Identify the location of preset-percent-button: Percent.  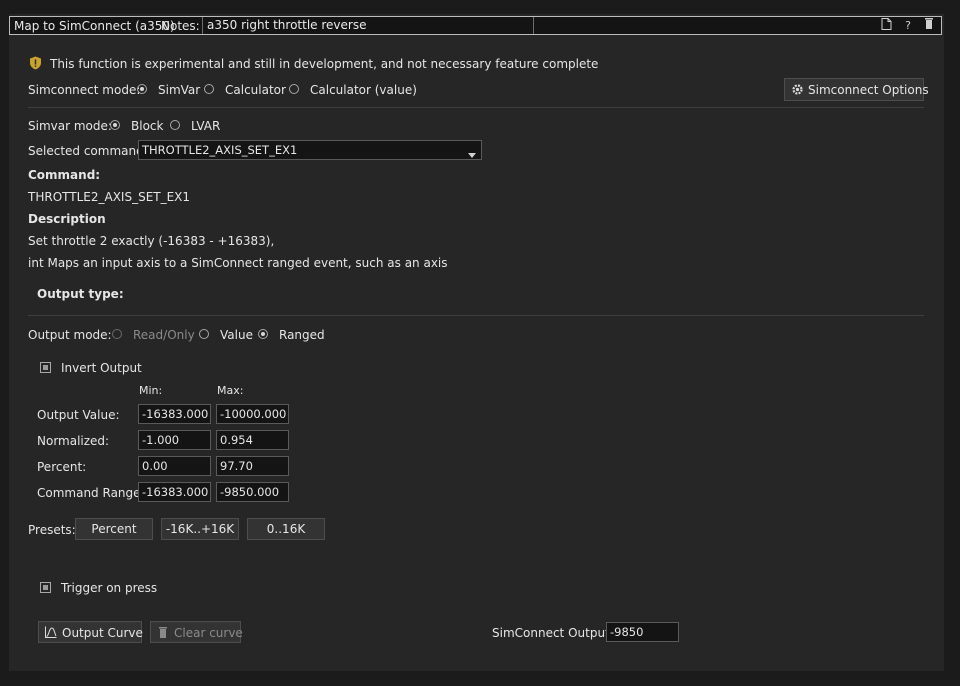
(114, 529).